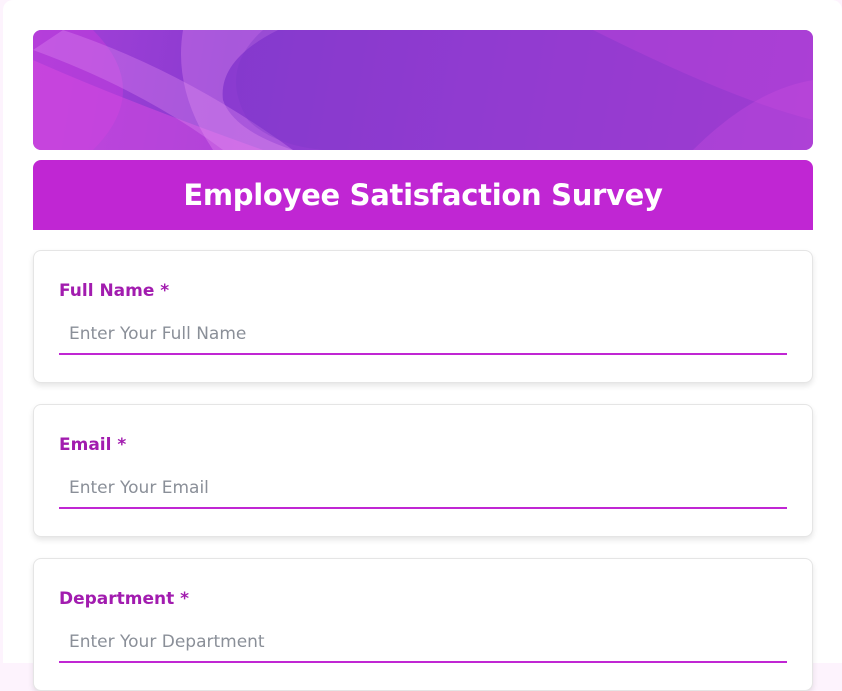  What do you see at coordinates (114, 291) in the screenshot?
I see `full-name-label: Full Name *` at bounding box center [114, 291].